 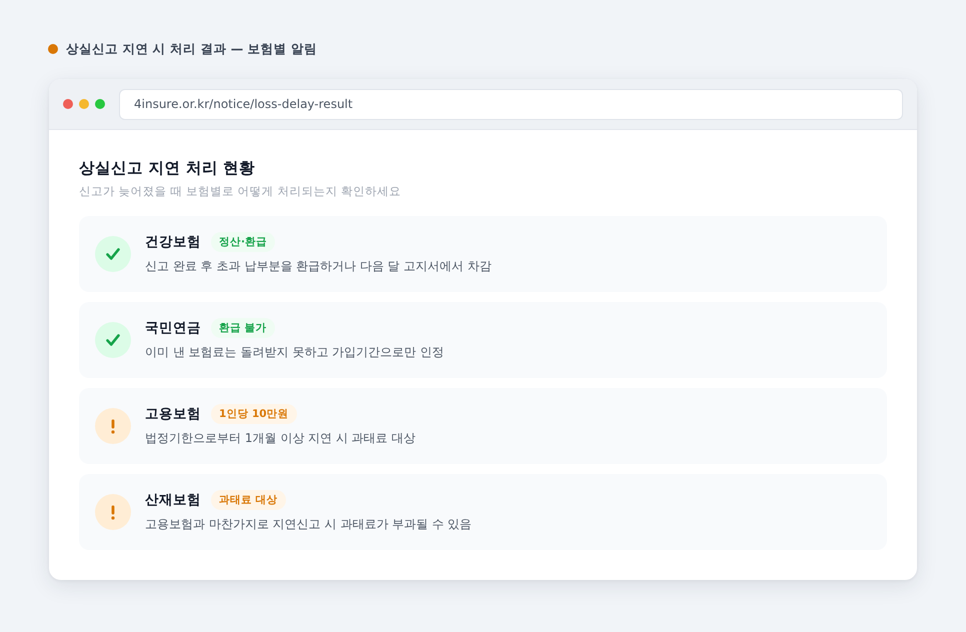 What do you see at coordinates (173, 328) in the screenshot?
I see `insurance-name: 국민연금` at bounding box center [173, 328].